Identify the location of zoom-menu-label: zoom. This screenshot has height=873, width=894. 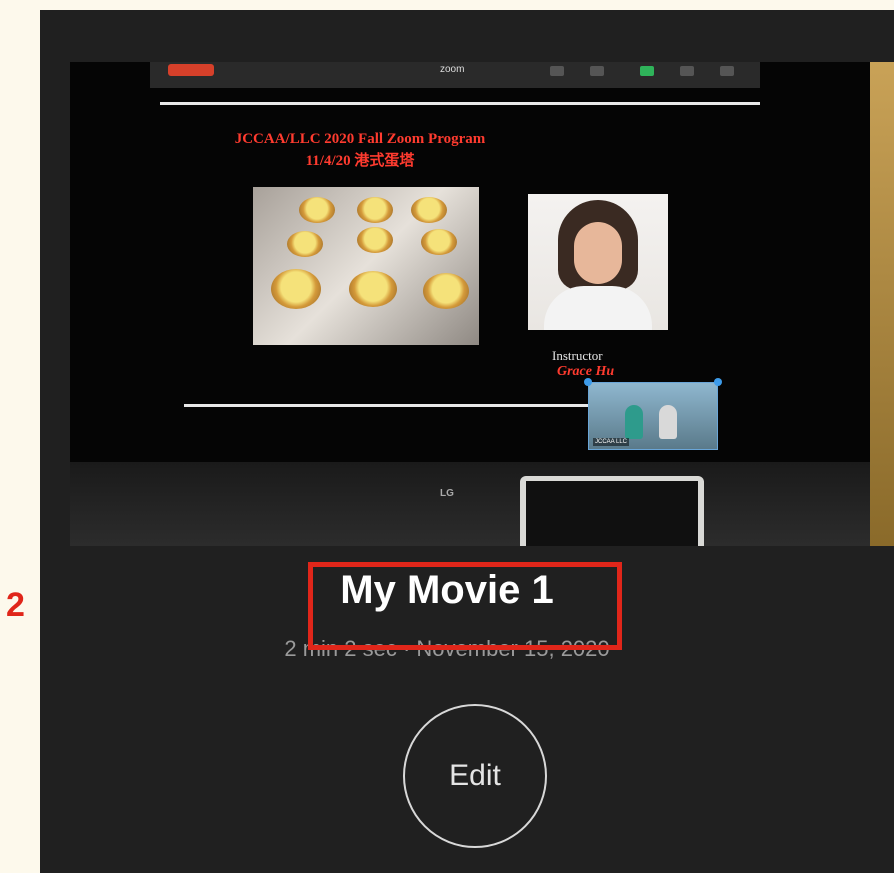
(452, 69).